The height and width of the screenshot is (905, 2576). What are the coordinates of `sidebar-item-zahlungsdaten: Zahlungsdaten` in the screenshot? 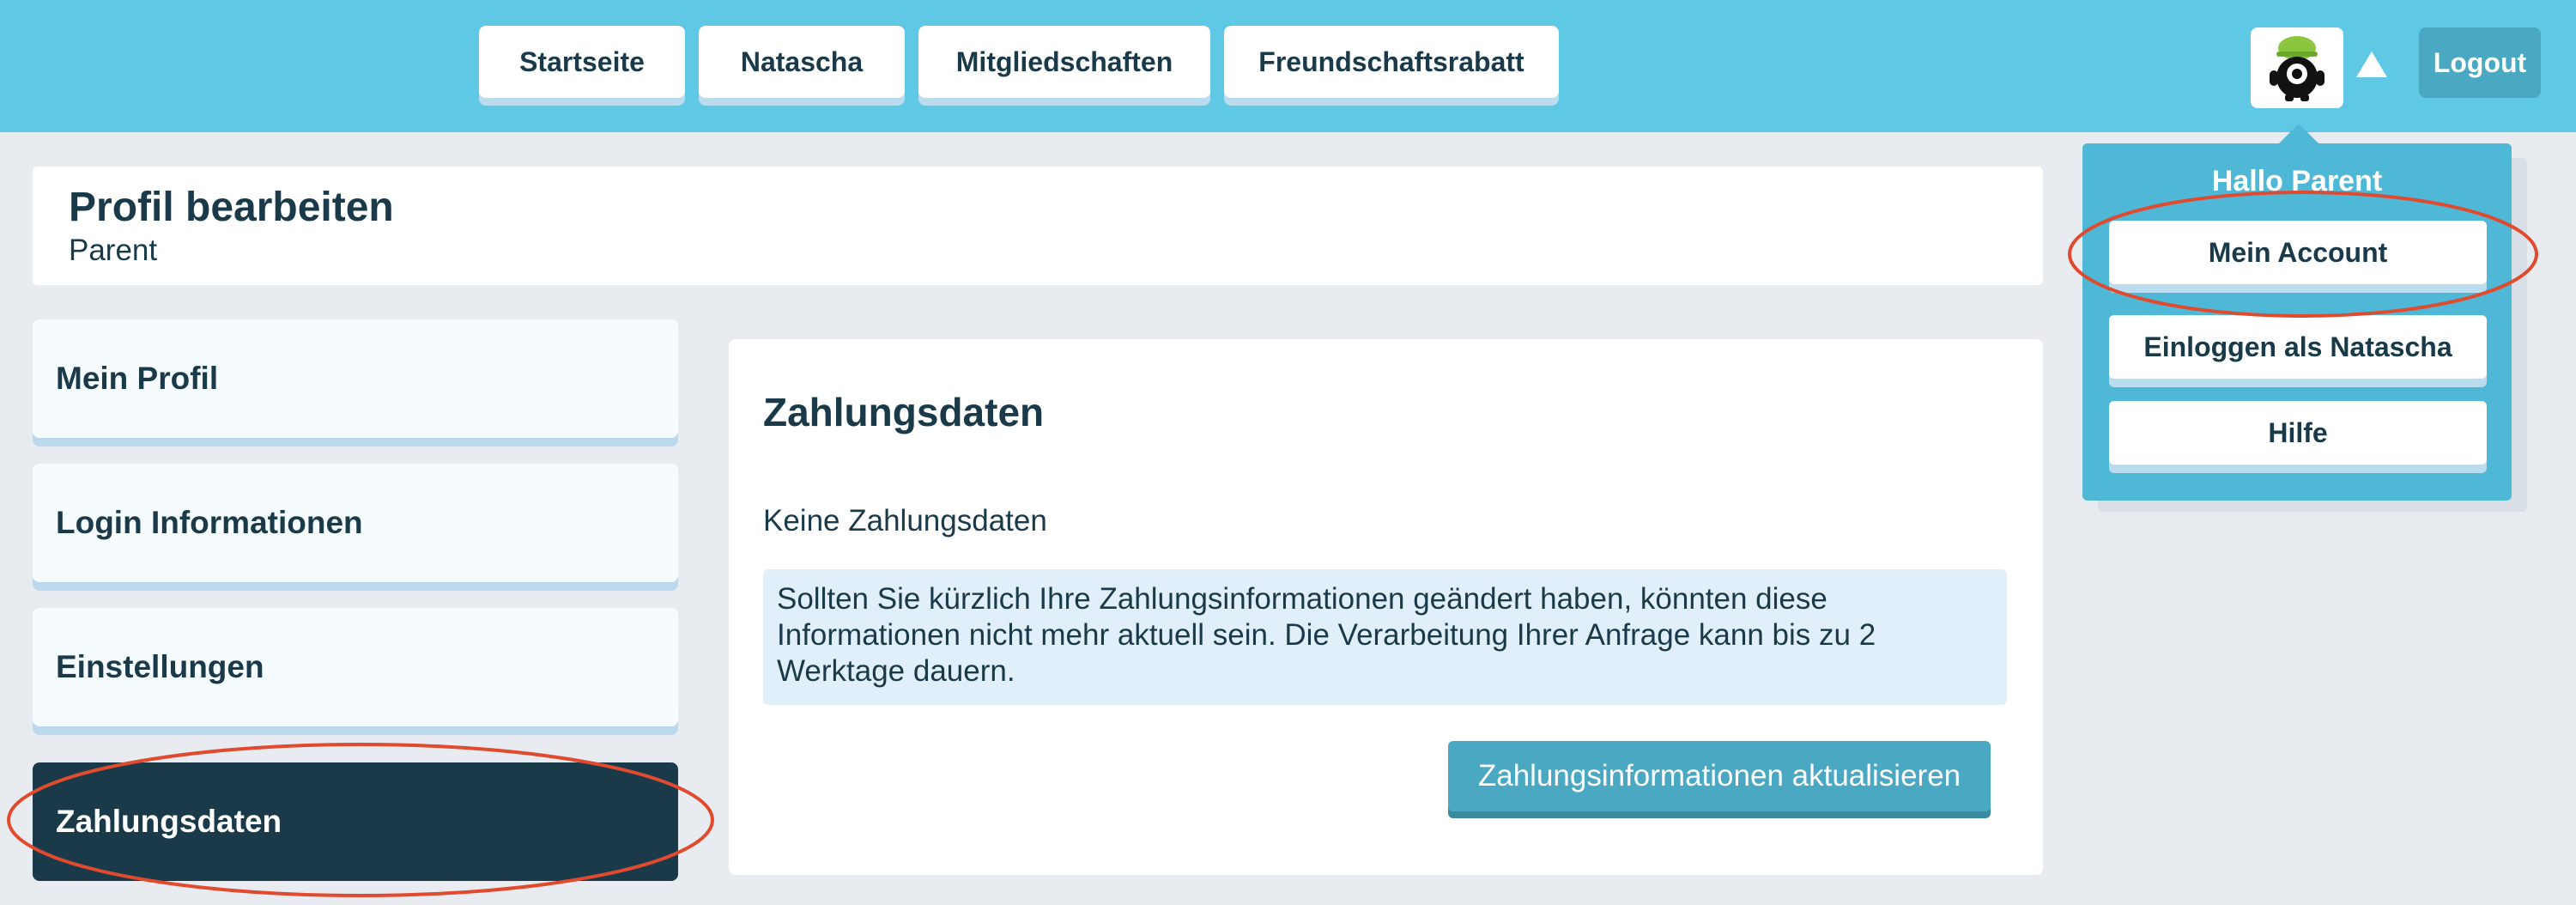 It's located at (355, 821).